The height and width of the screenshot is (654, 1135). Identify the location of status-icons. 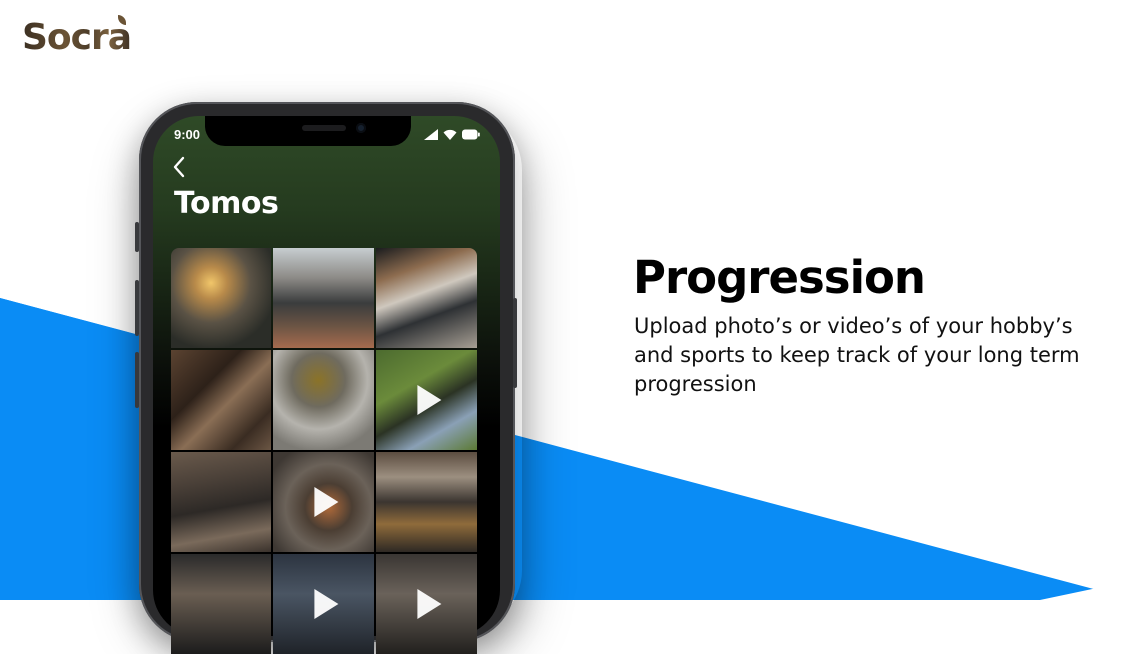
(452, 134).